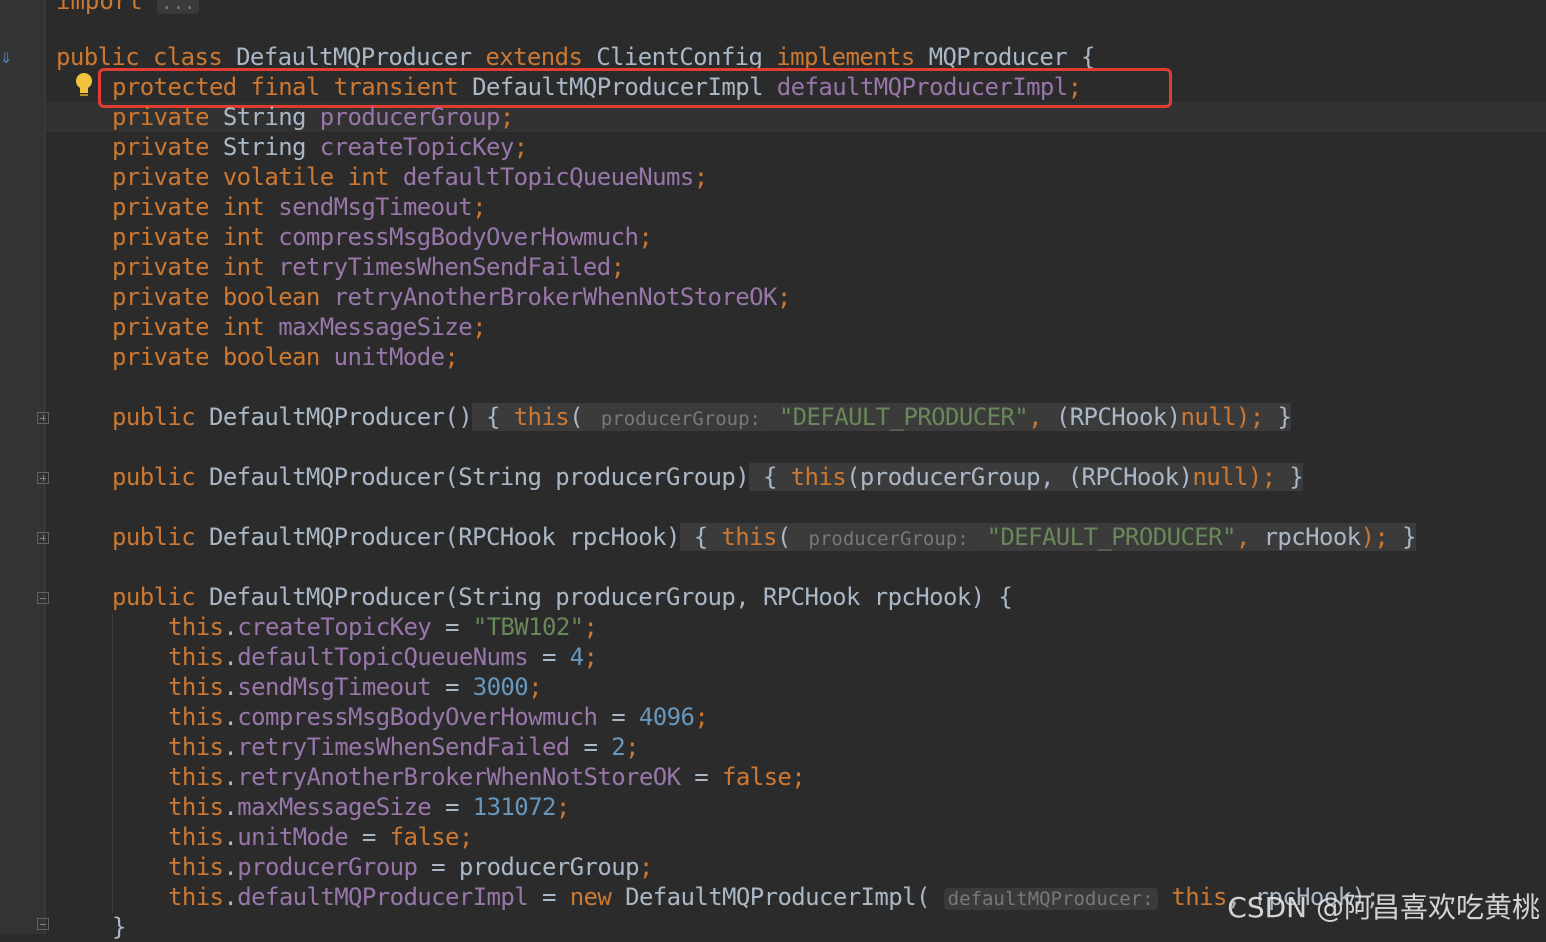  I want to click on assignment-line: this.compressMsgBodyOverHowmuch = 4096;, so click(438, 717).